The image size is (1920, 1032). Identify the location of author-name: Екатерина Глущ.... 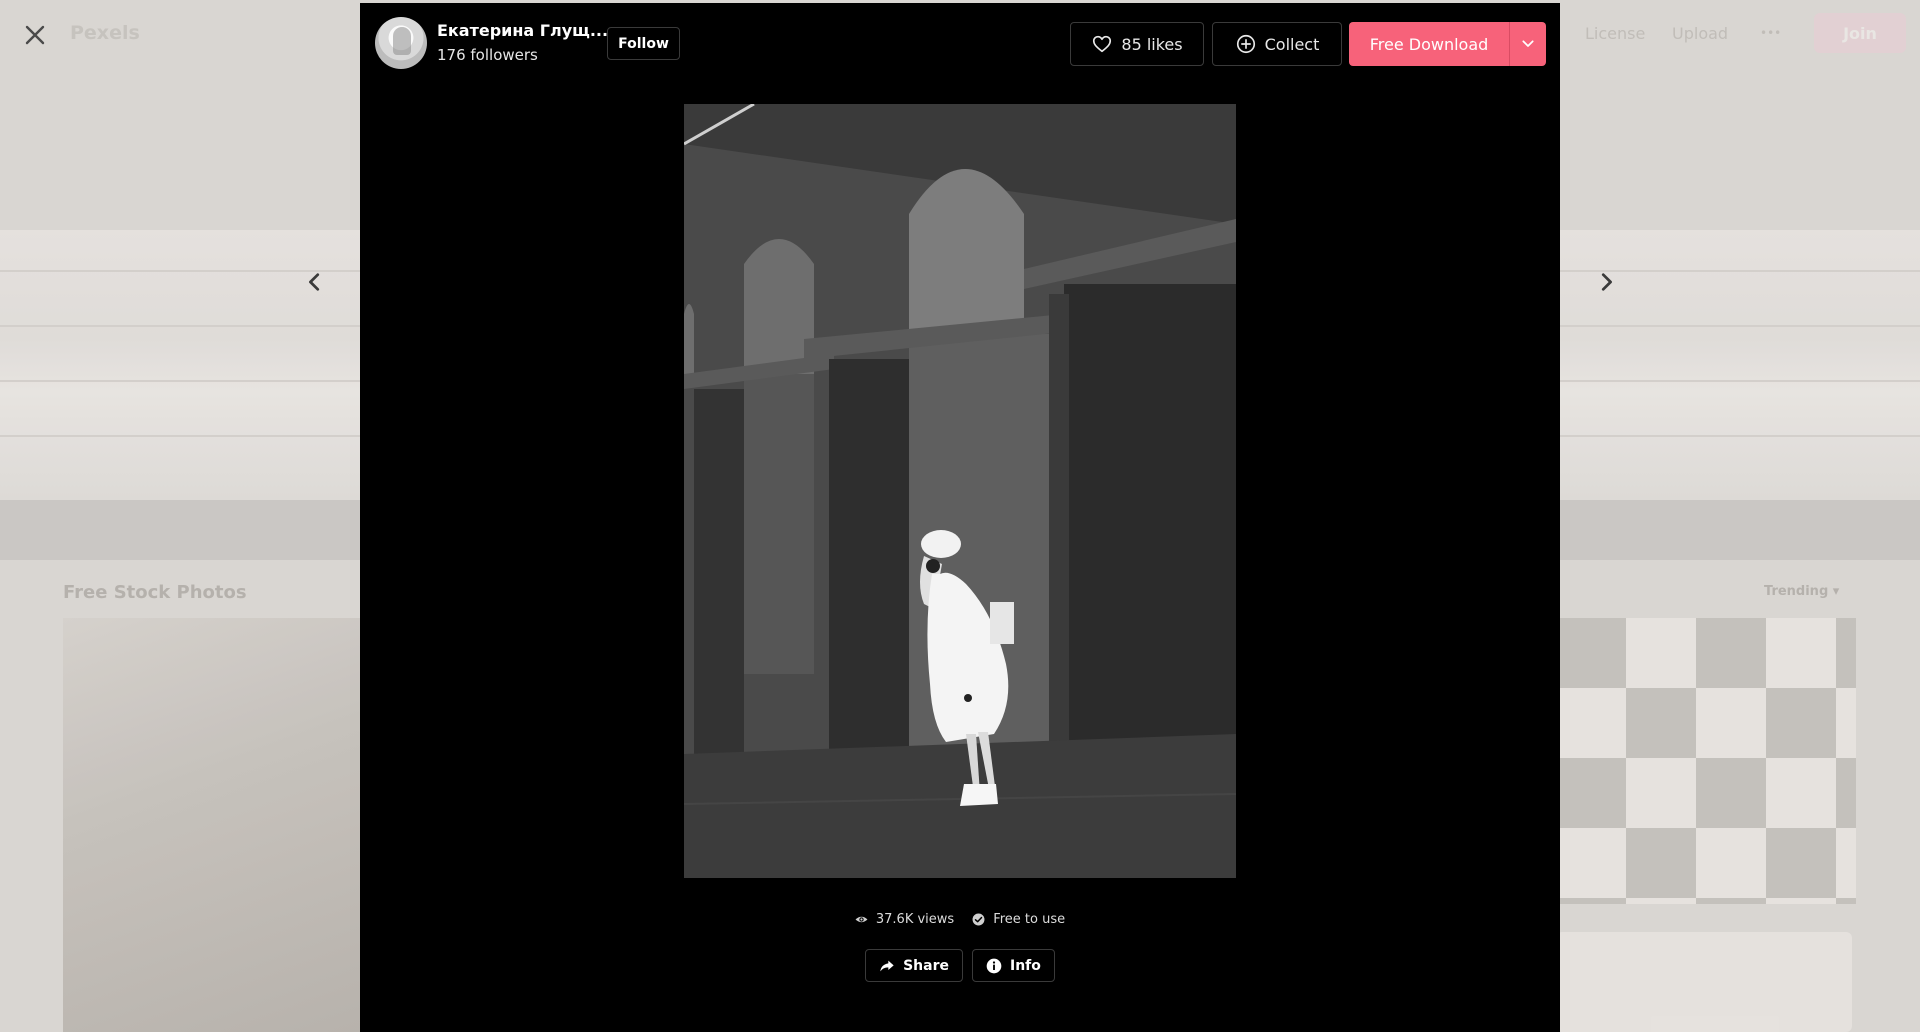
(522, 30).